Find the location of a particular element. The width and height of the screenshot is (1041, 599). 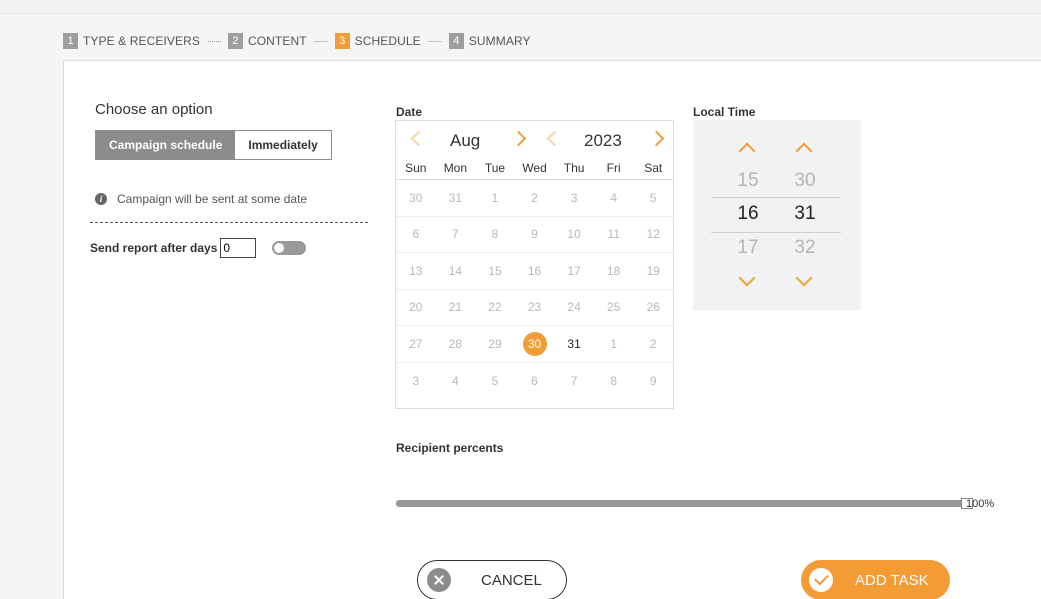

calendar-day: 20 is located at coordinates (416, 307).